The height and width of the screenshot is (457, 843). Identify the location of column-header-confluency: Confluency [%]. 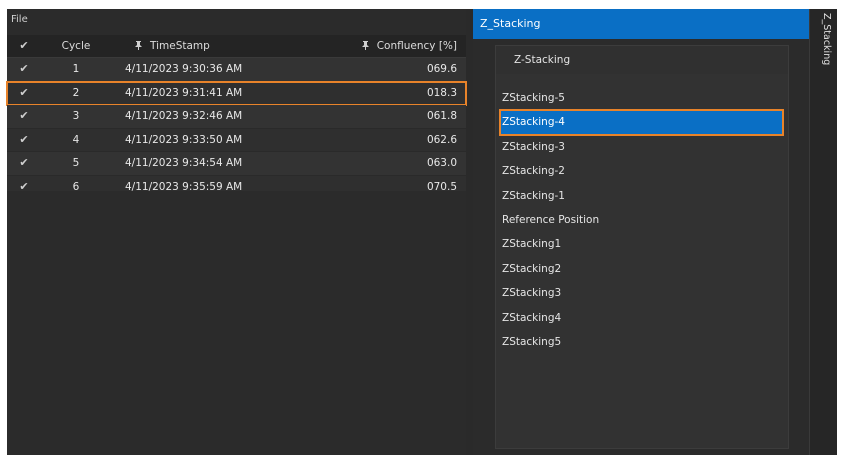
(382, 46).